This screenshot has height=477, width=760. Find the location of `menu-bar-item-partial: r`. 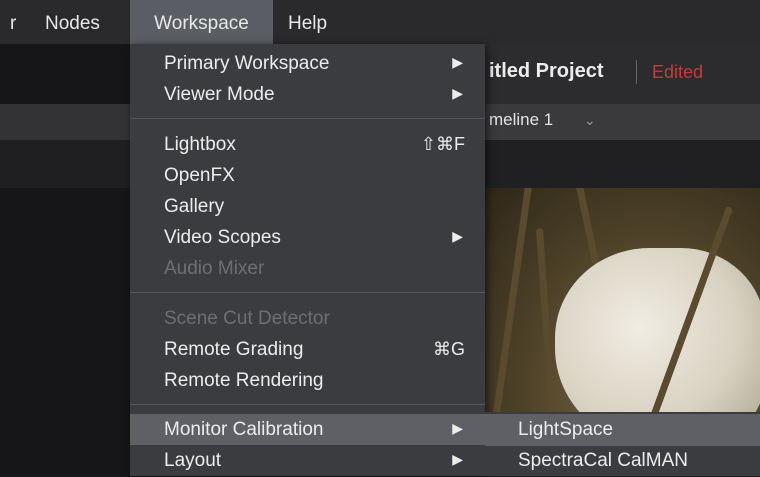

menu-bar-item-partial: r is located at coordinates (13, 22).